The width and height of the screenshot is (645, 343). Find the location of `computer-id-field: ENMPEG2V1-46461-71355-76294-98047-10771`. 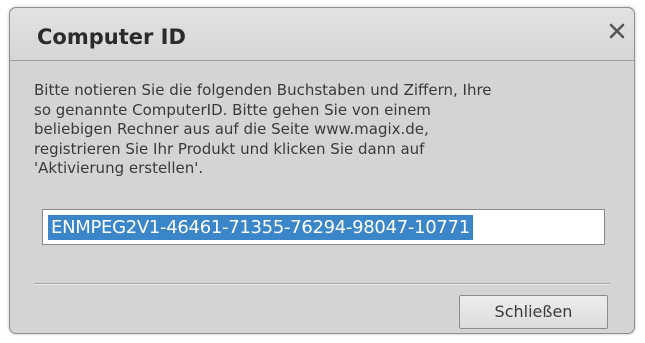

computer-id-field: ENMPEG2V1-46461-71355-76294-98047-10771 is located at coordinates (323, 227).